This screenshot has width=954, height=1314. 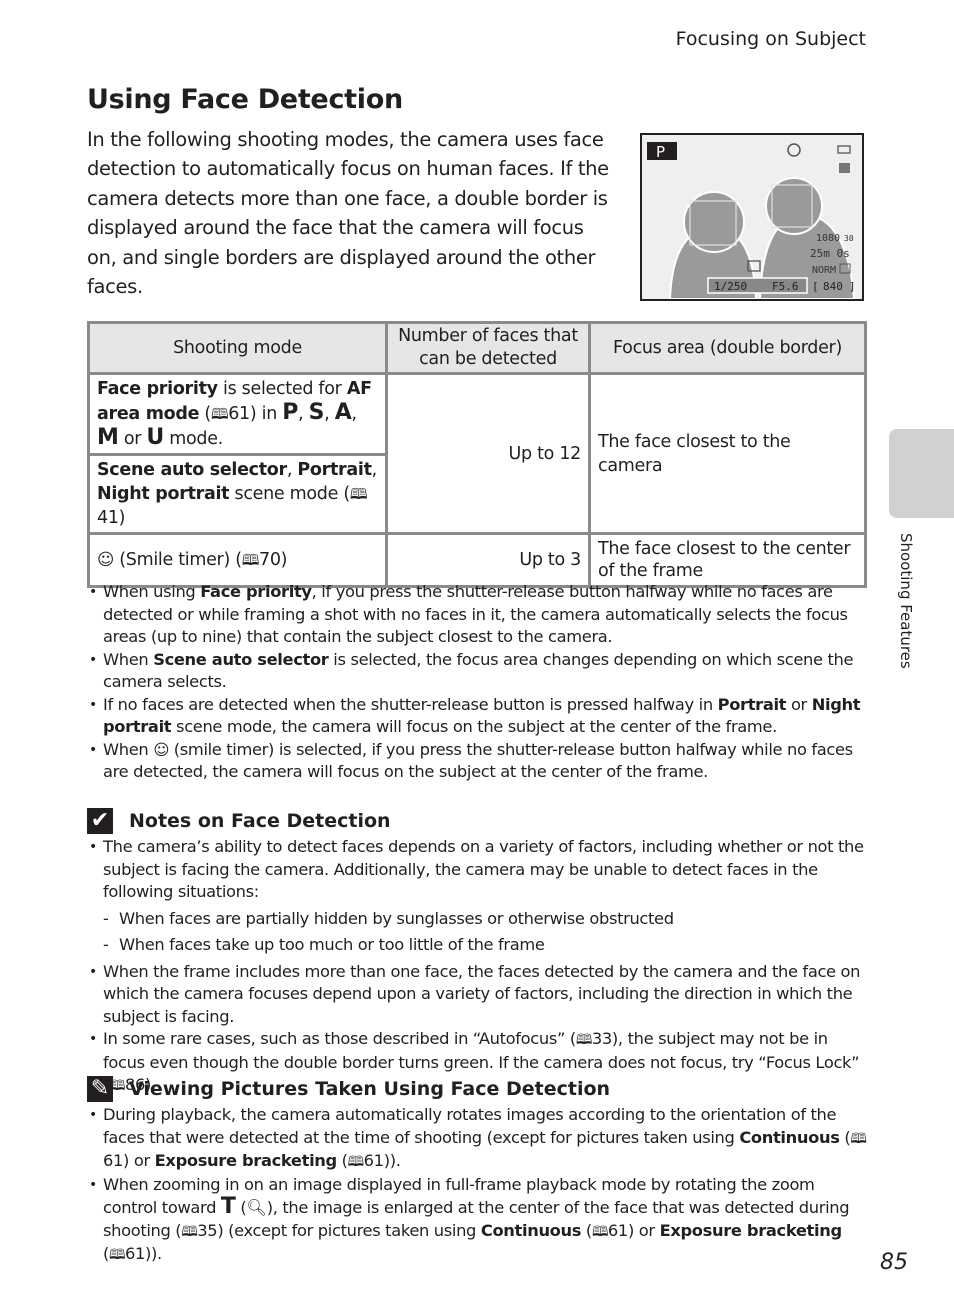 What do you see at coordinates (844, 168) in the screenshot?
I see `vibration-reduction-icon` at bounding box center [844, 168].